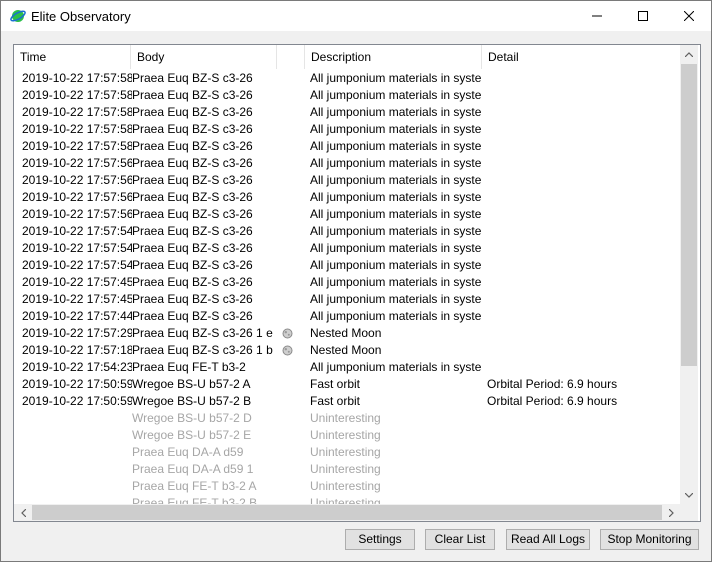  I want to click on chevron-up-icon, so click(689, 54).